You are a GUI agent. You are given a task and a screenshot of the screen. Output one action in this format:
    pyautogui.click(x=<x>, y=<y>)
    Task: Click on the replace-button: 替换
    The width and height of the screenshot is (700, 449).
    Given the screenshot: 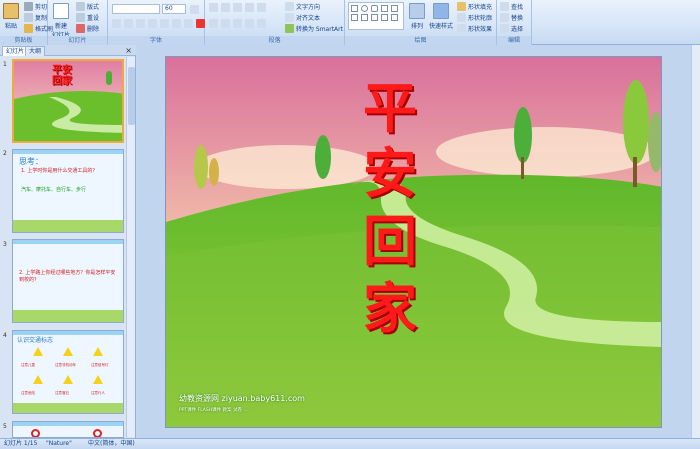 What is the action you would take?
    pyautogui.click(x=511, y=17)
    